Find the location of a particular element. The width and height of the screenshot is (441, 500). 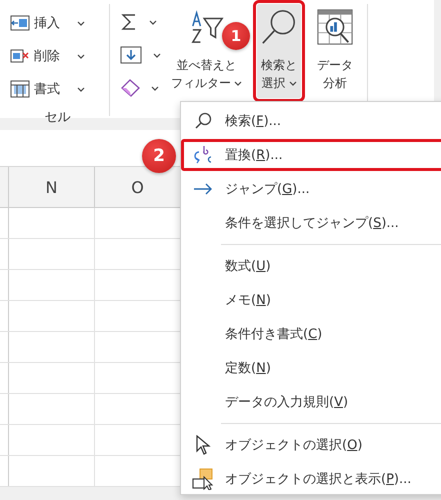

selection-pane-icon is located at coordinates (203, 479).